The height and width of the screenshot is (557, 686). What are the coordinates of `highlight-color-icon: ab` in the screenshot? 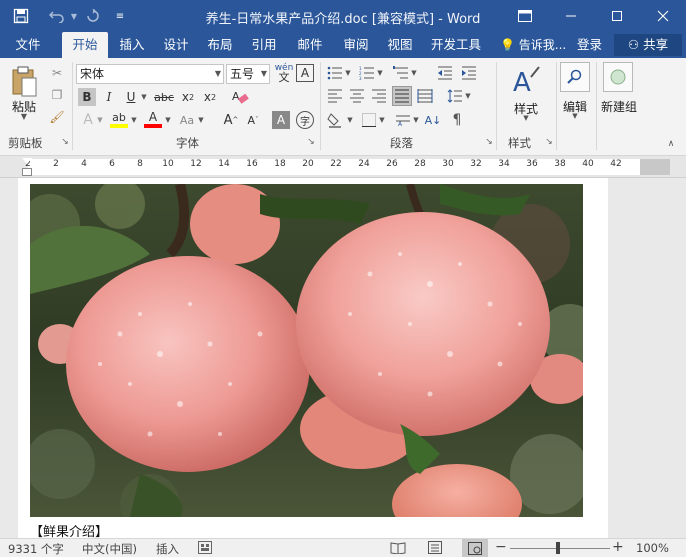 It's located at (119, 119).